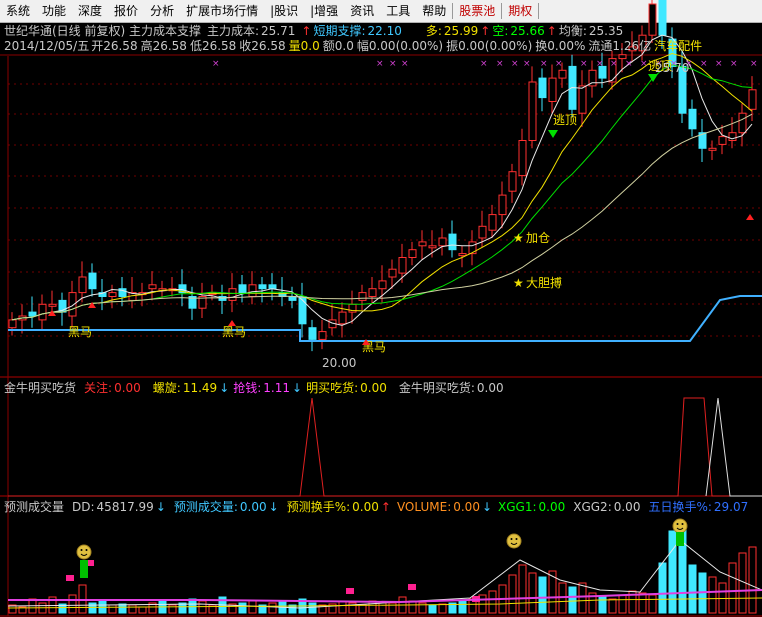  I want to click on long-label: 多:, so click(433, 31).